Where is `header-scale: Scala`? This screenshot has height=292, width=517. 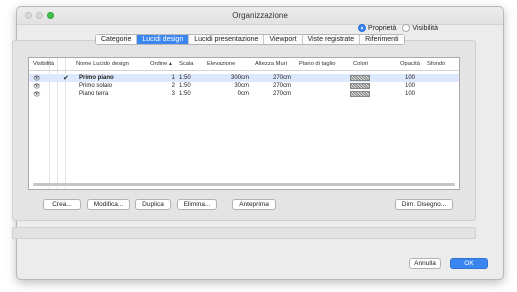
header-scale: Scala is located at coordinates (186, 64).